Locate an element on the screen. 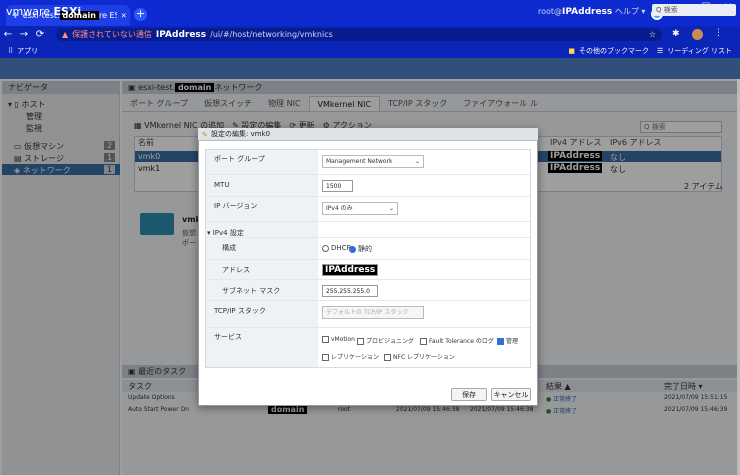 Image resolution: width=740 pixels, height=475 pixels. form-row-services is located at coordinates (368, 347).